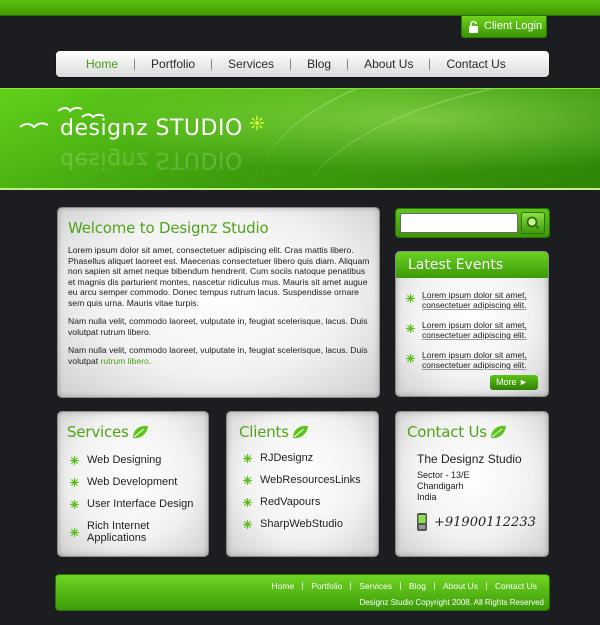  I want to click on client-label: RedVapours, so click(290, 502).